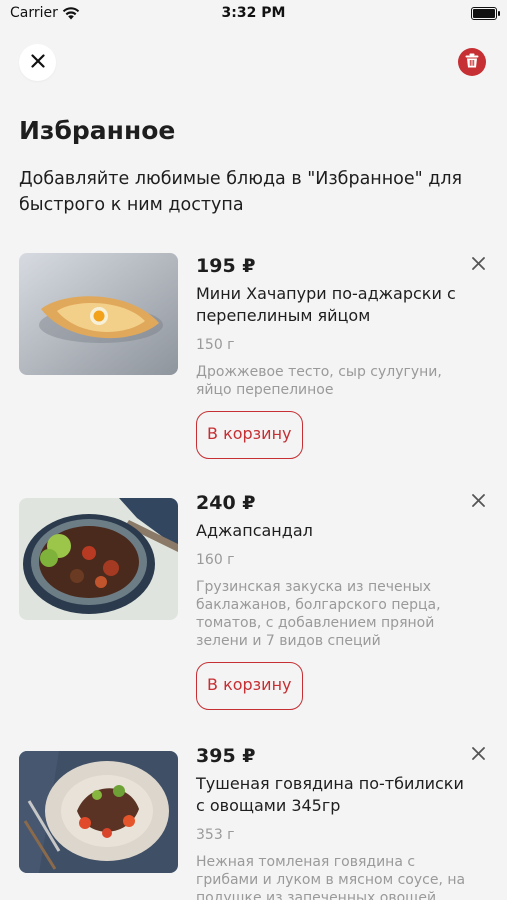 The width and height of the screenshot is (507, 900). I want to click on item-price: 195 ₽, so click(226, 266).